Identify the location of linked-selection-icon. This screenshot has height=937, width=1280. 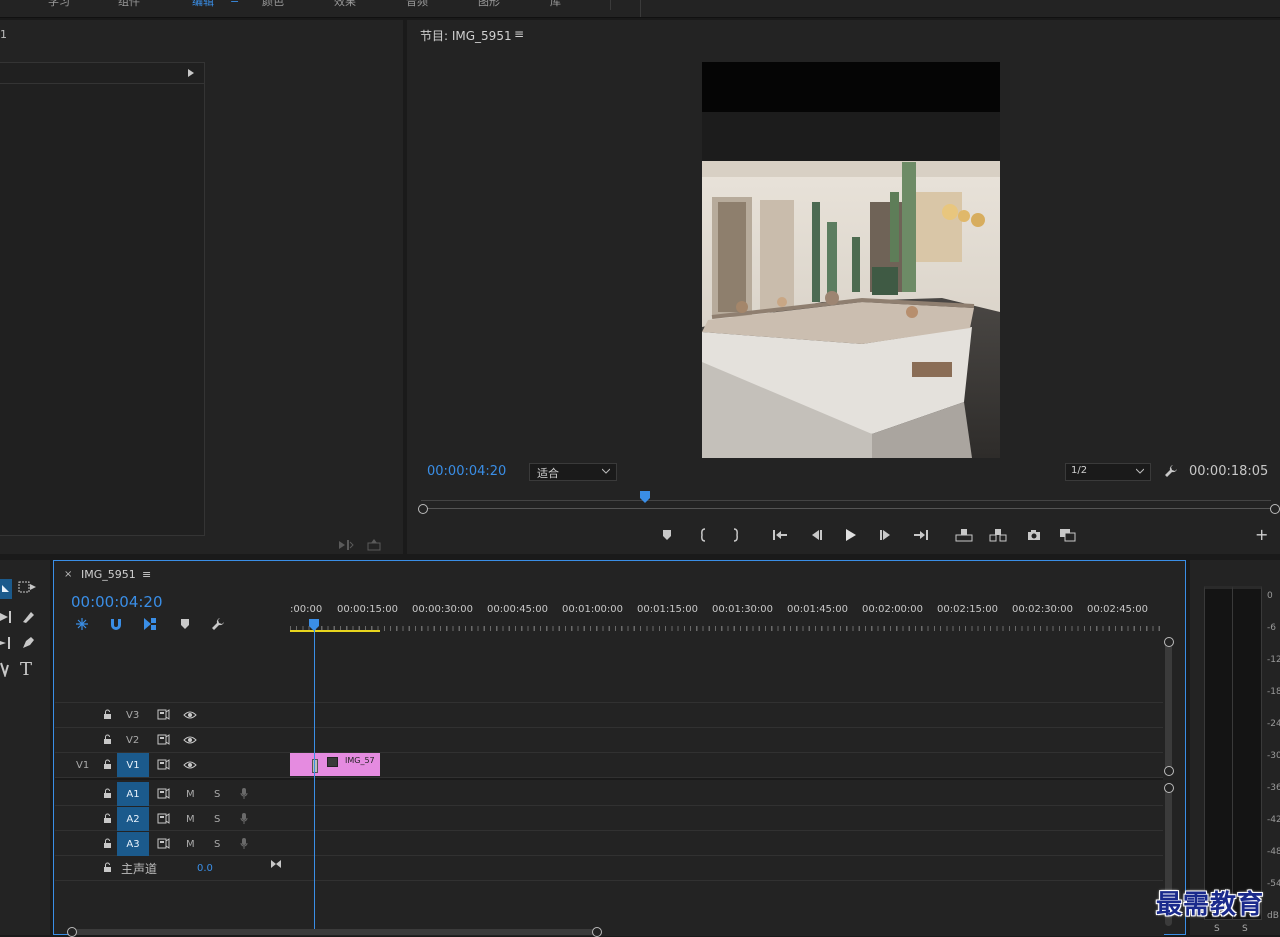
(150, 624).